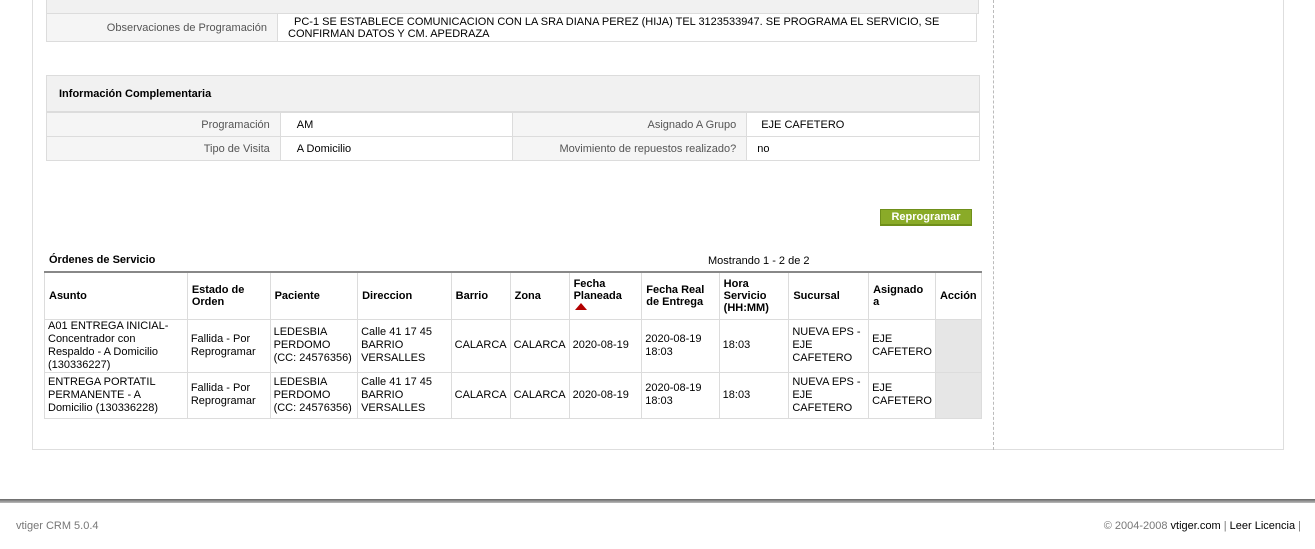 Image resolution: width=1315 pixels, height=549 pixels. Describe the element at coordinates (657, 501) in the screenshot. I see `footer-divider` at that location.